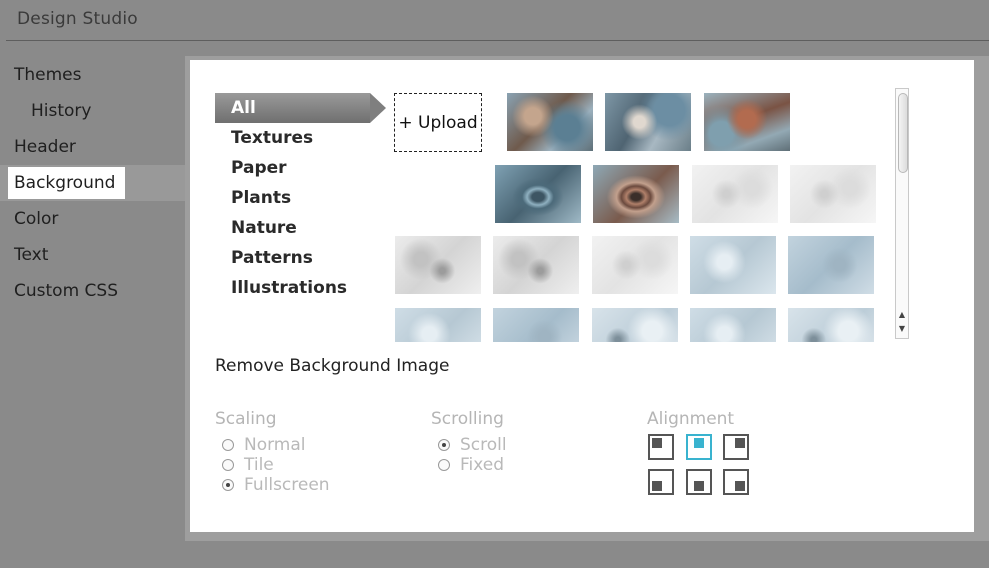  Describe the element at coordinates (92, 147) in the screenshot. I see `nav-item-header: Header` at that location.